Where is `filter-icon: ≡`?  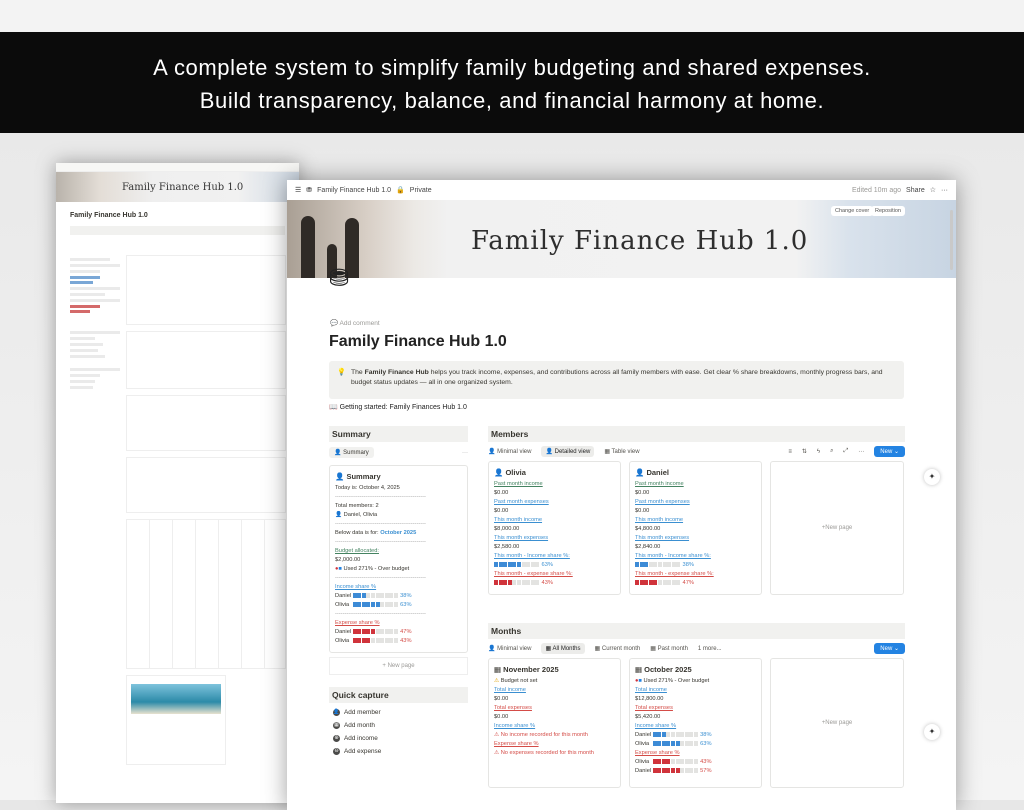
filter-icon: ≡ is located at coordinates (790, 452).